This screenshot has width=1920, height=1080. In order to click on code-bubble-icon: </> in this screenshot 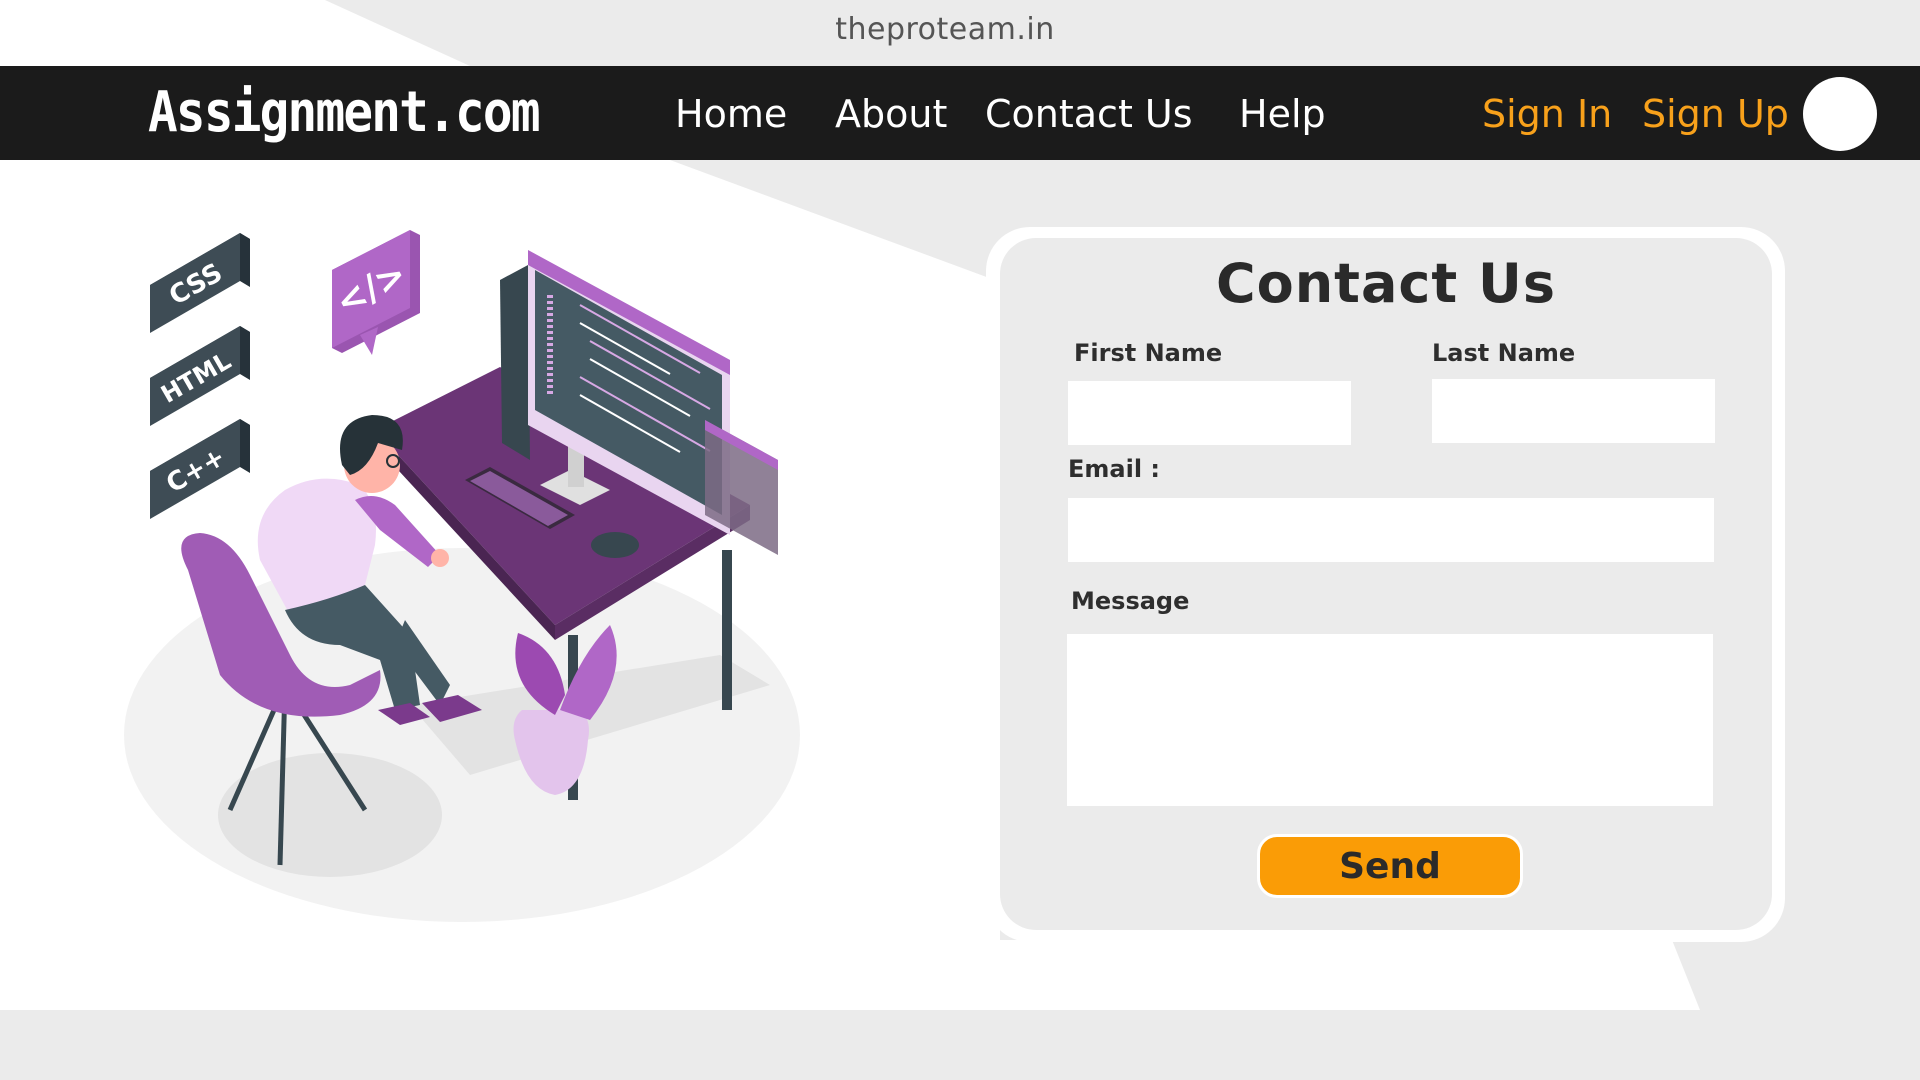, I will do `click(374, 292)`.